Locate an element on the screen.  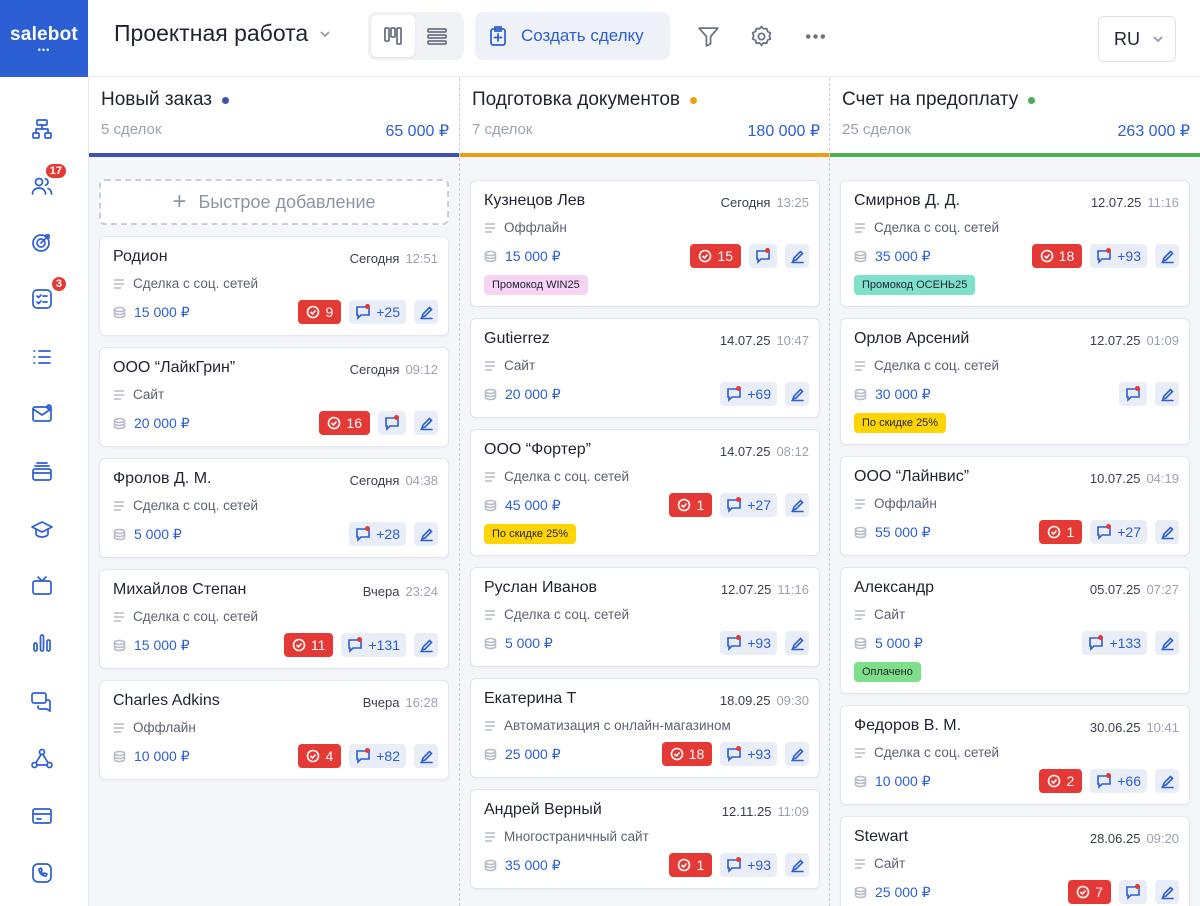
deal-card: Stewart 28.06.25 09:20 Сайт 25 000 ₽7 is located at coordinates (1015, 861).